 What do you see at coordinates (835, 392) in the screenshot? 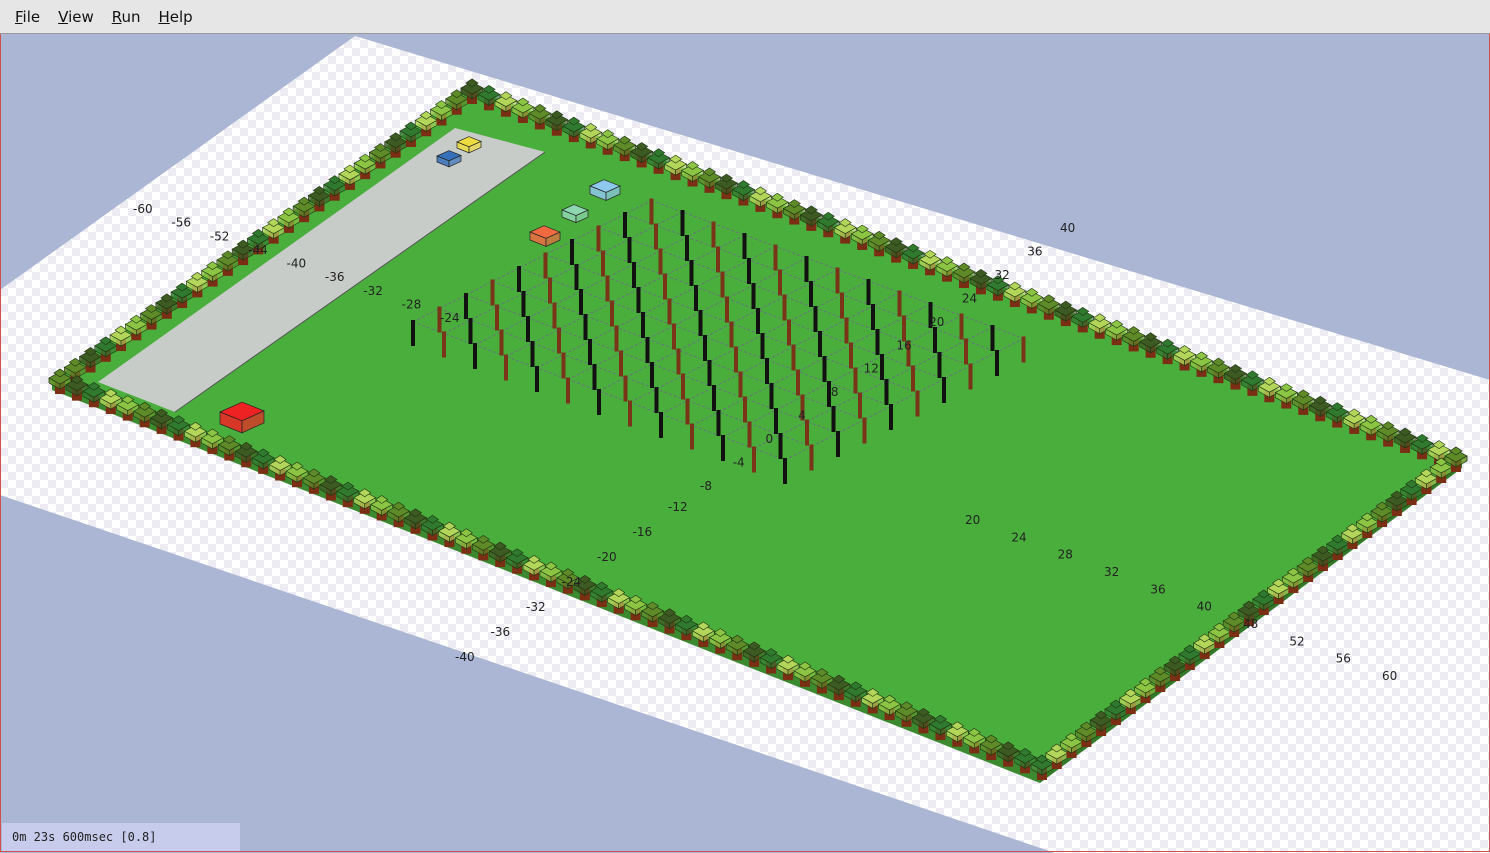
I see `axis-tick-label: 8` at bounding box center [835, 392].